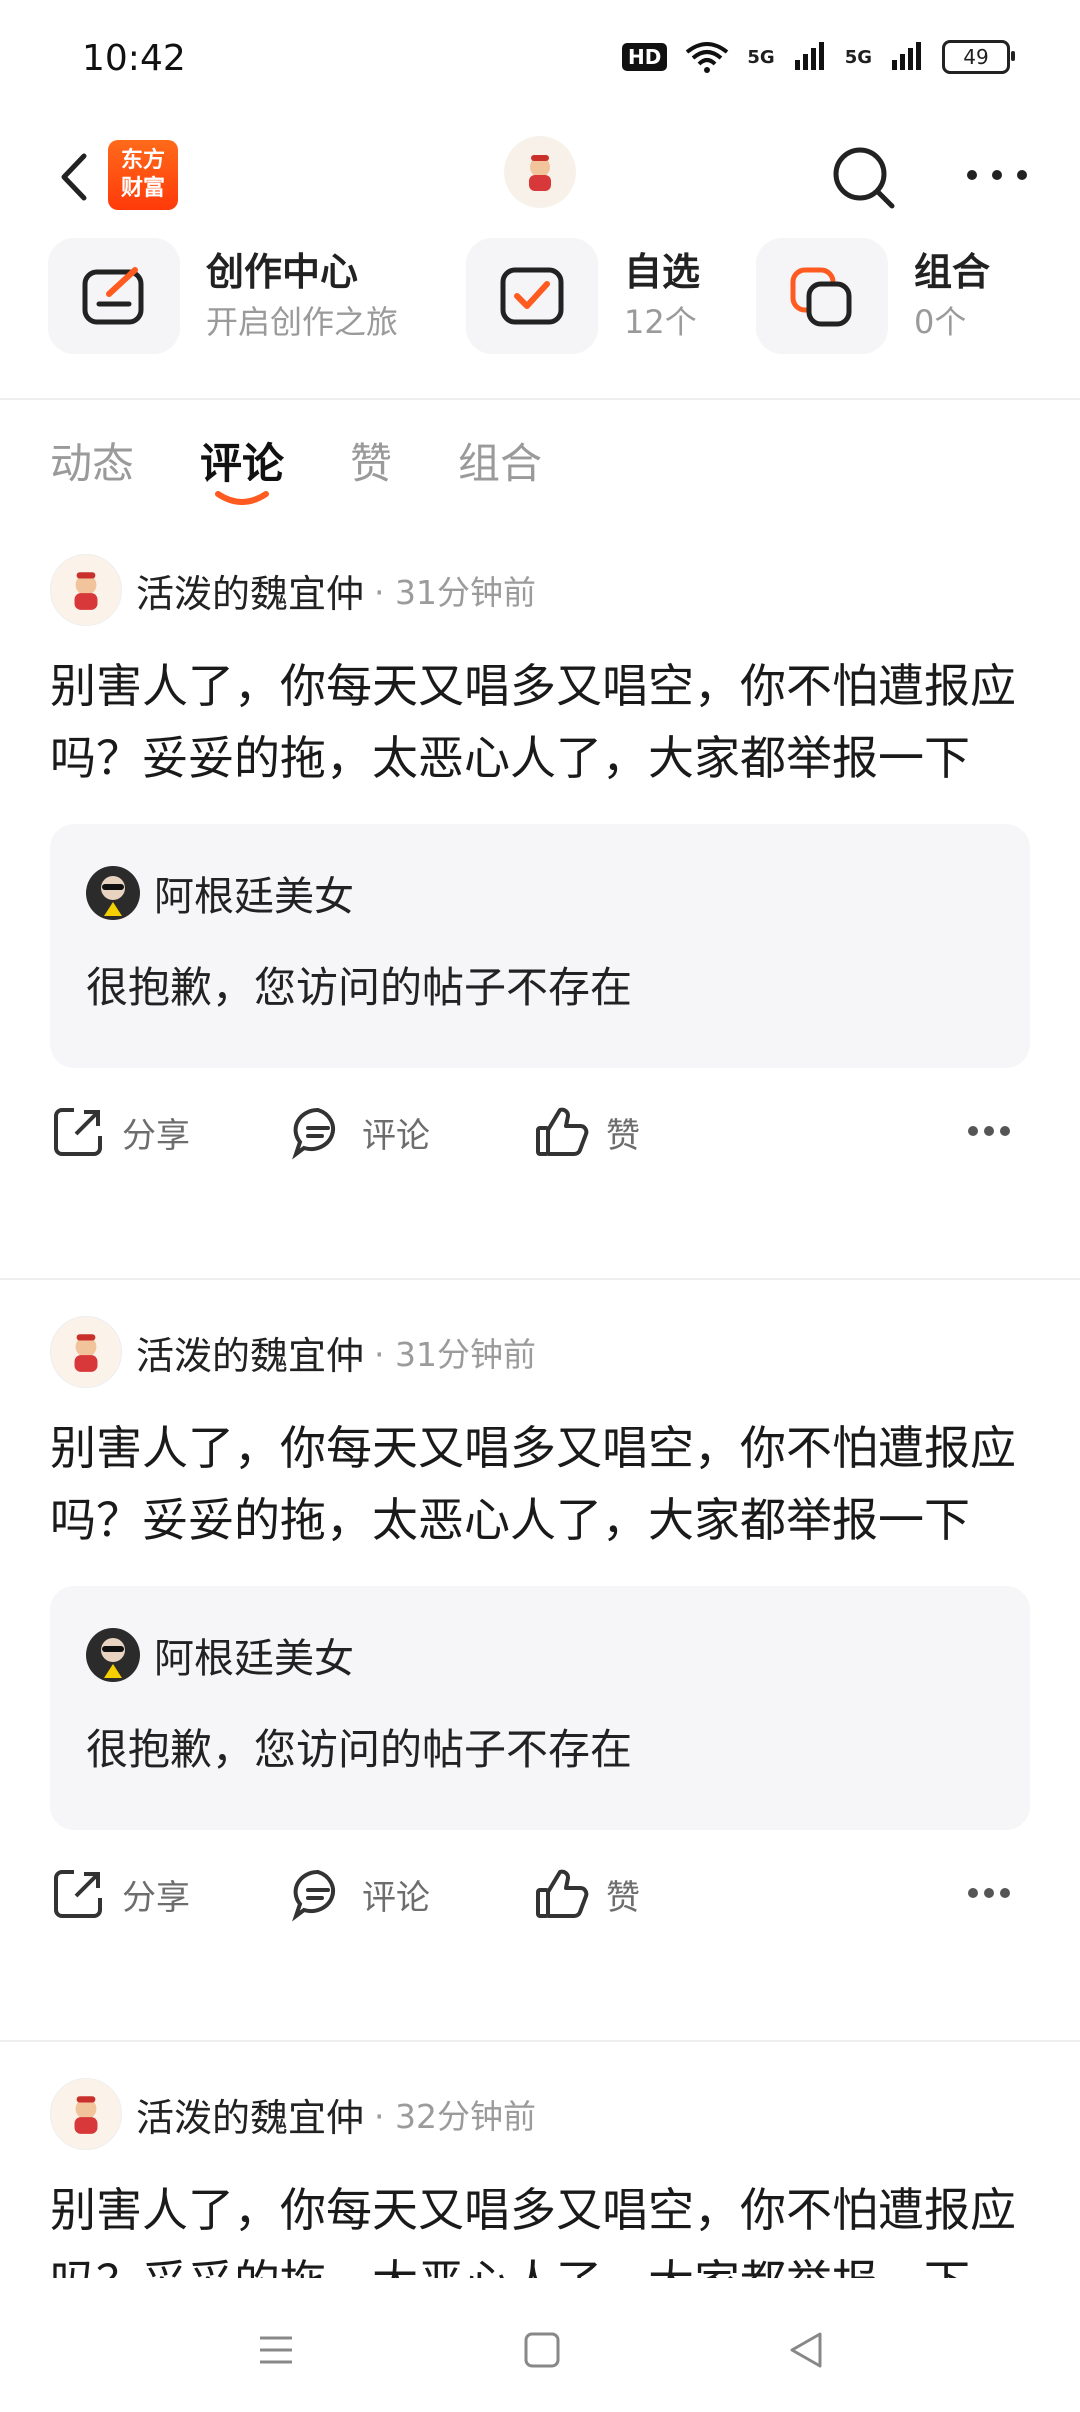 This screenshot has height=2412, width=1080. Describe the element at coordinates (542, 2350) in the screenshot. I see `home-icon` at that location.